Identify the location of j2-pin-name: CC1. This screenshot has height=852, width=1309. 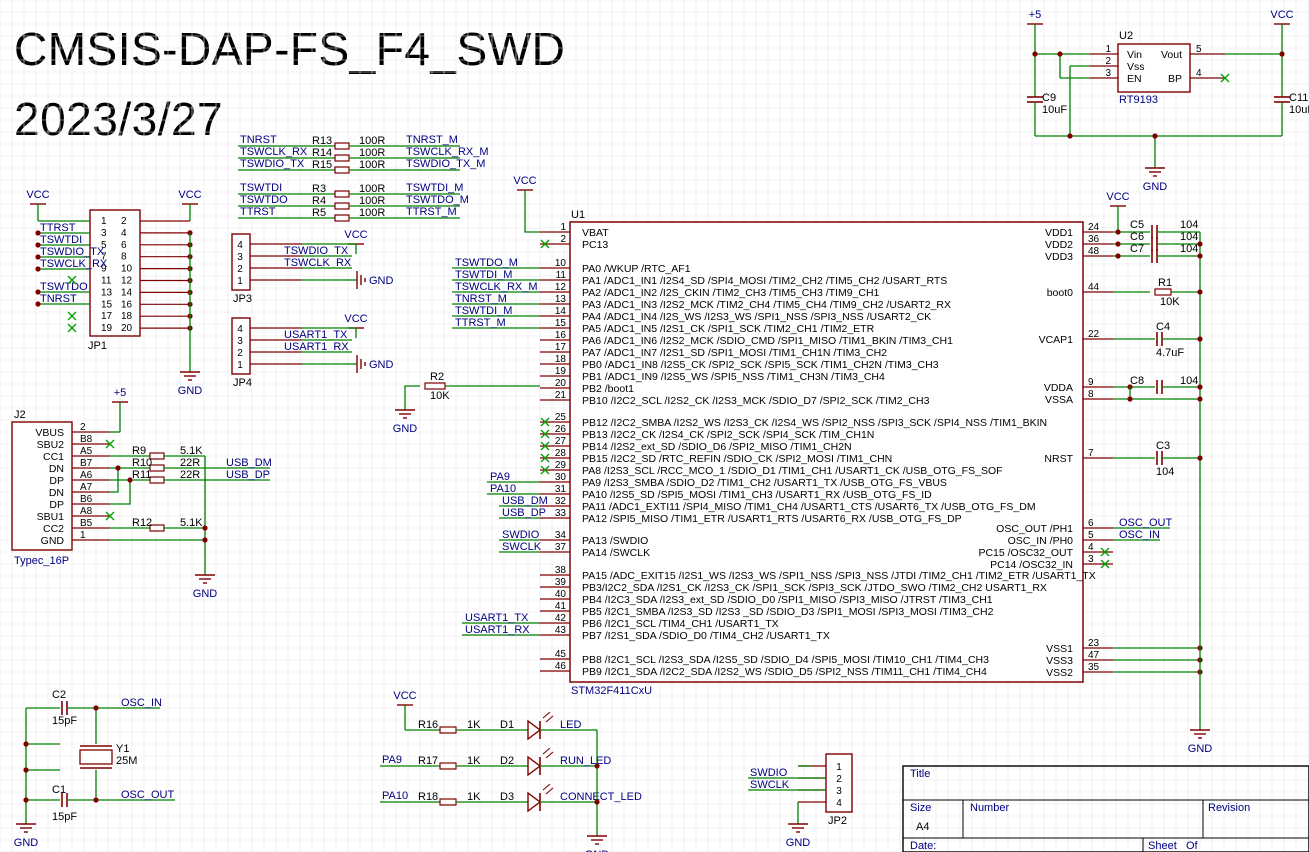
(53, 457).